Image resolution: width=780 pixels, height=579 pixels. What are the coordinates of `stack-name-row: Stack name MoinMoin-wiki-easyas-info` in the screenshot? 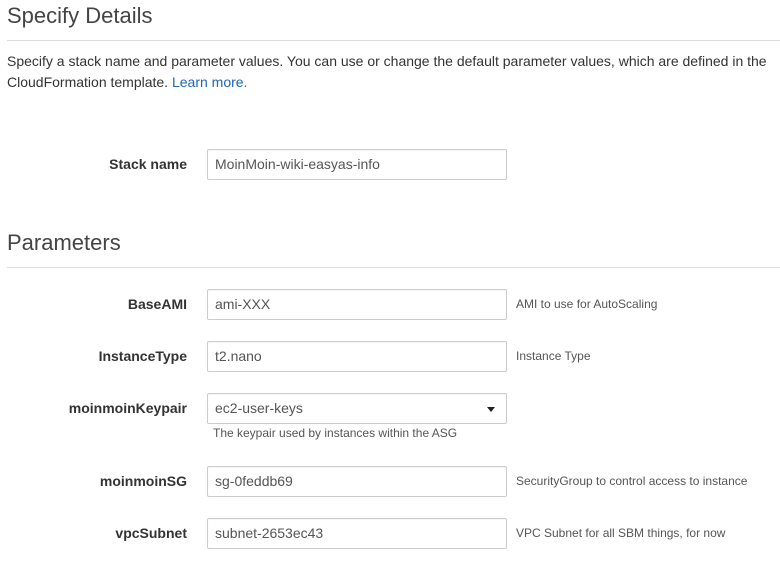 It's located at (390, 164).